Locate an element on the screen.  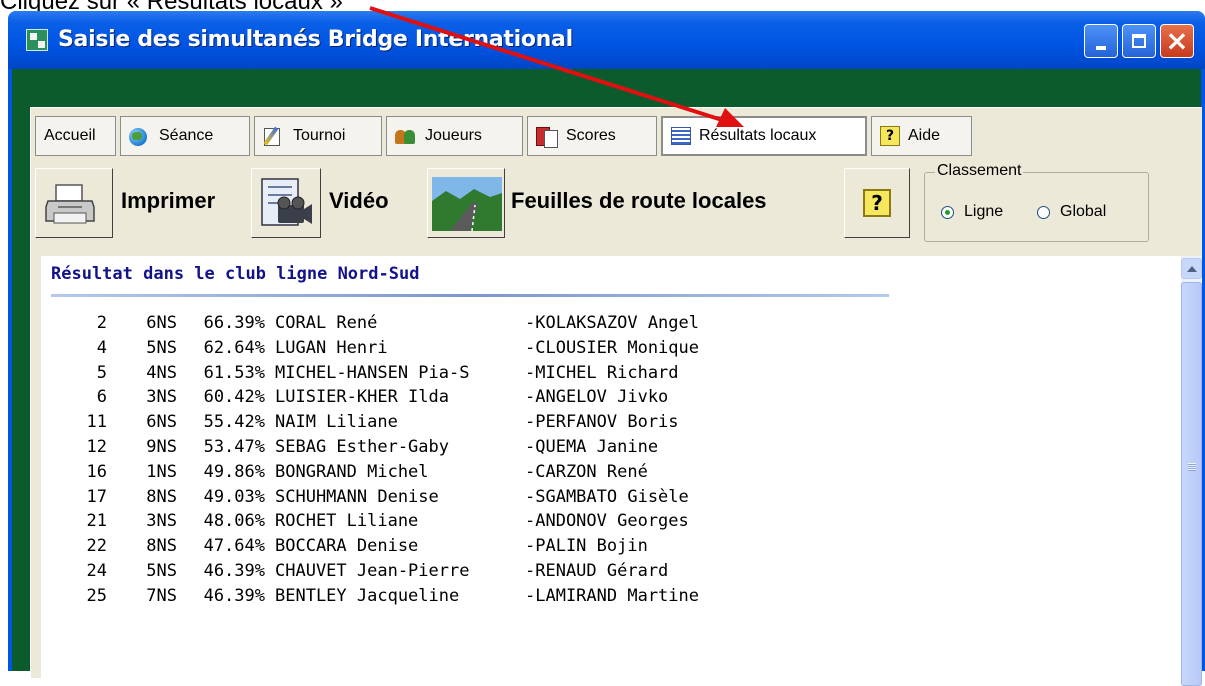
route-button is located at coordinates (466, 203).